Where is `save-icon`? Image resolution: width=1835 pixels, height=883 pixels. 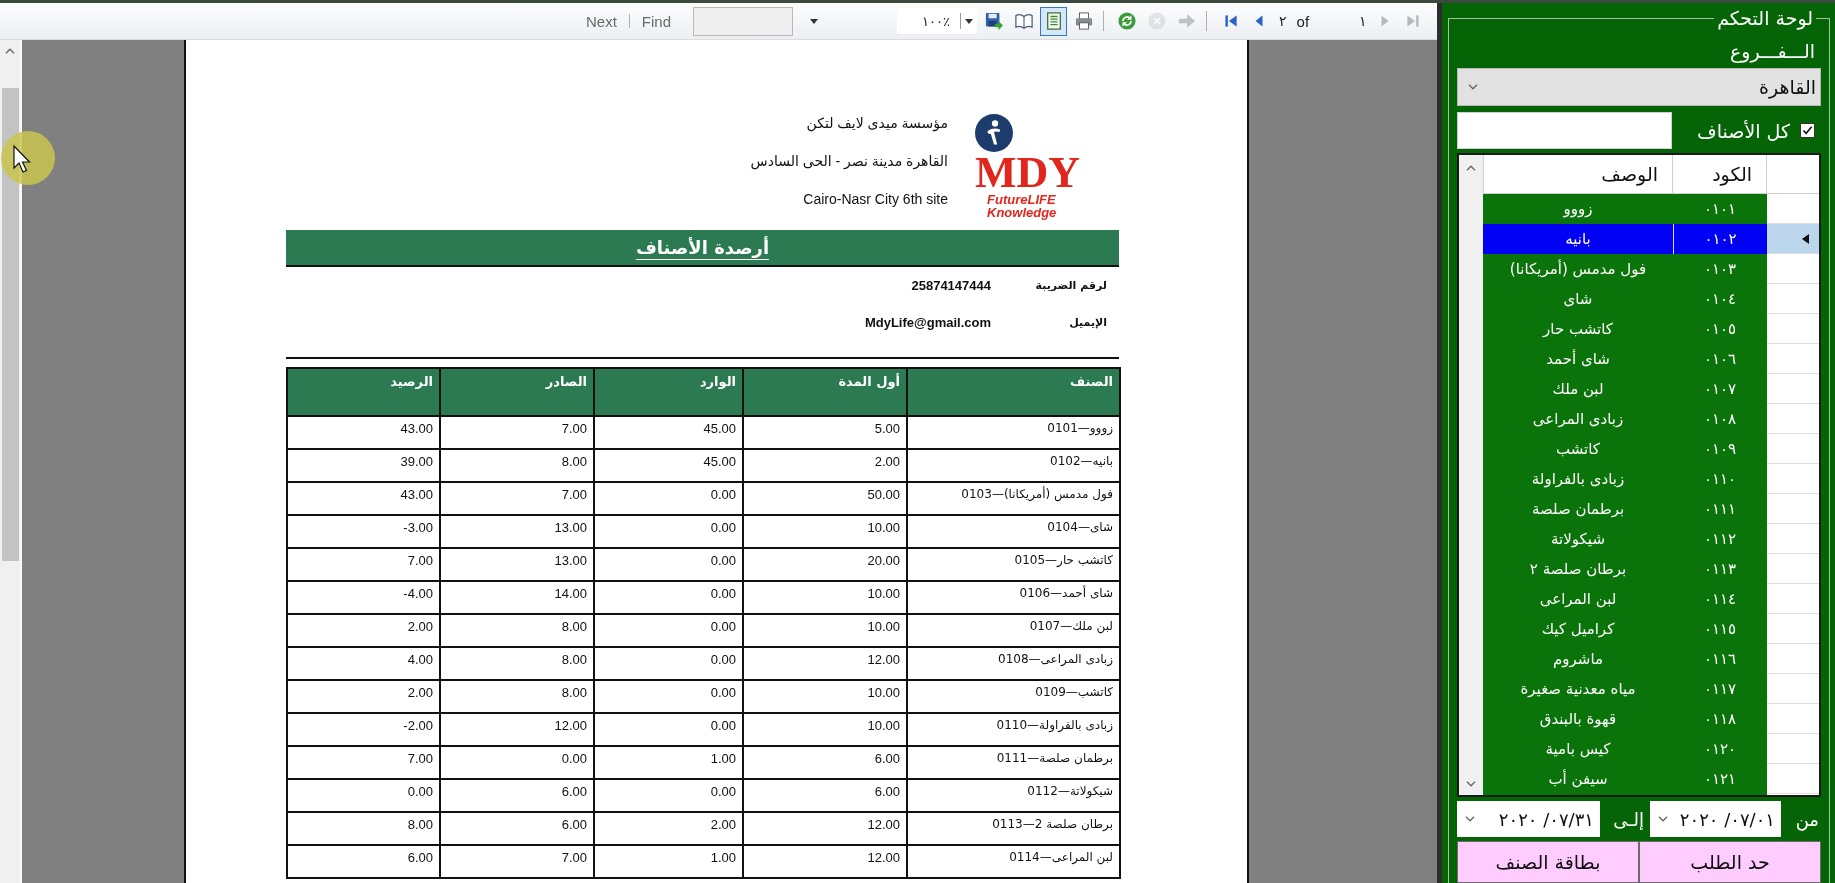 save-icon is located at coordinates (993, 21).